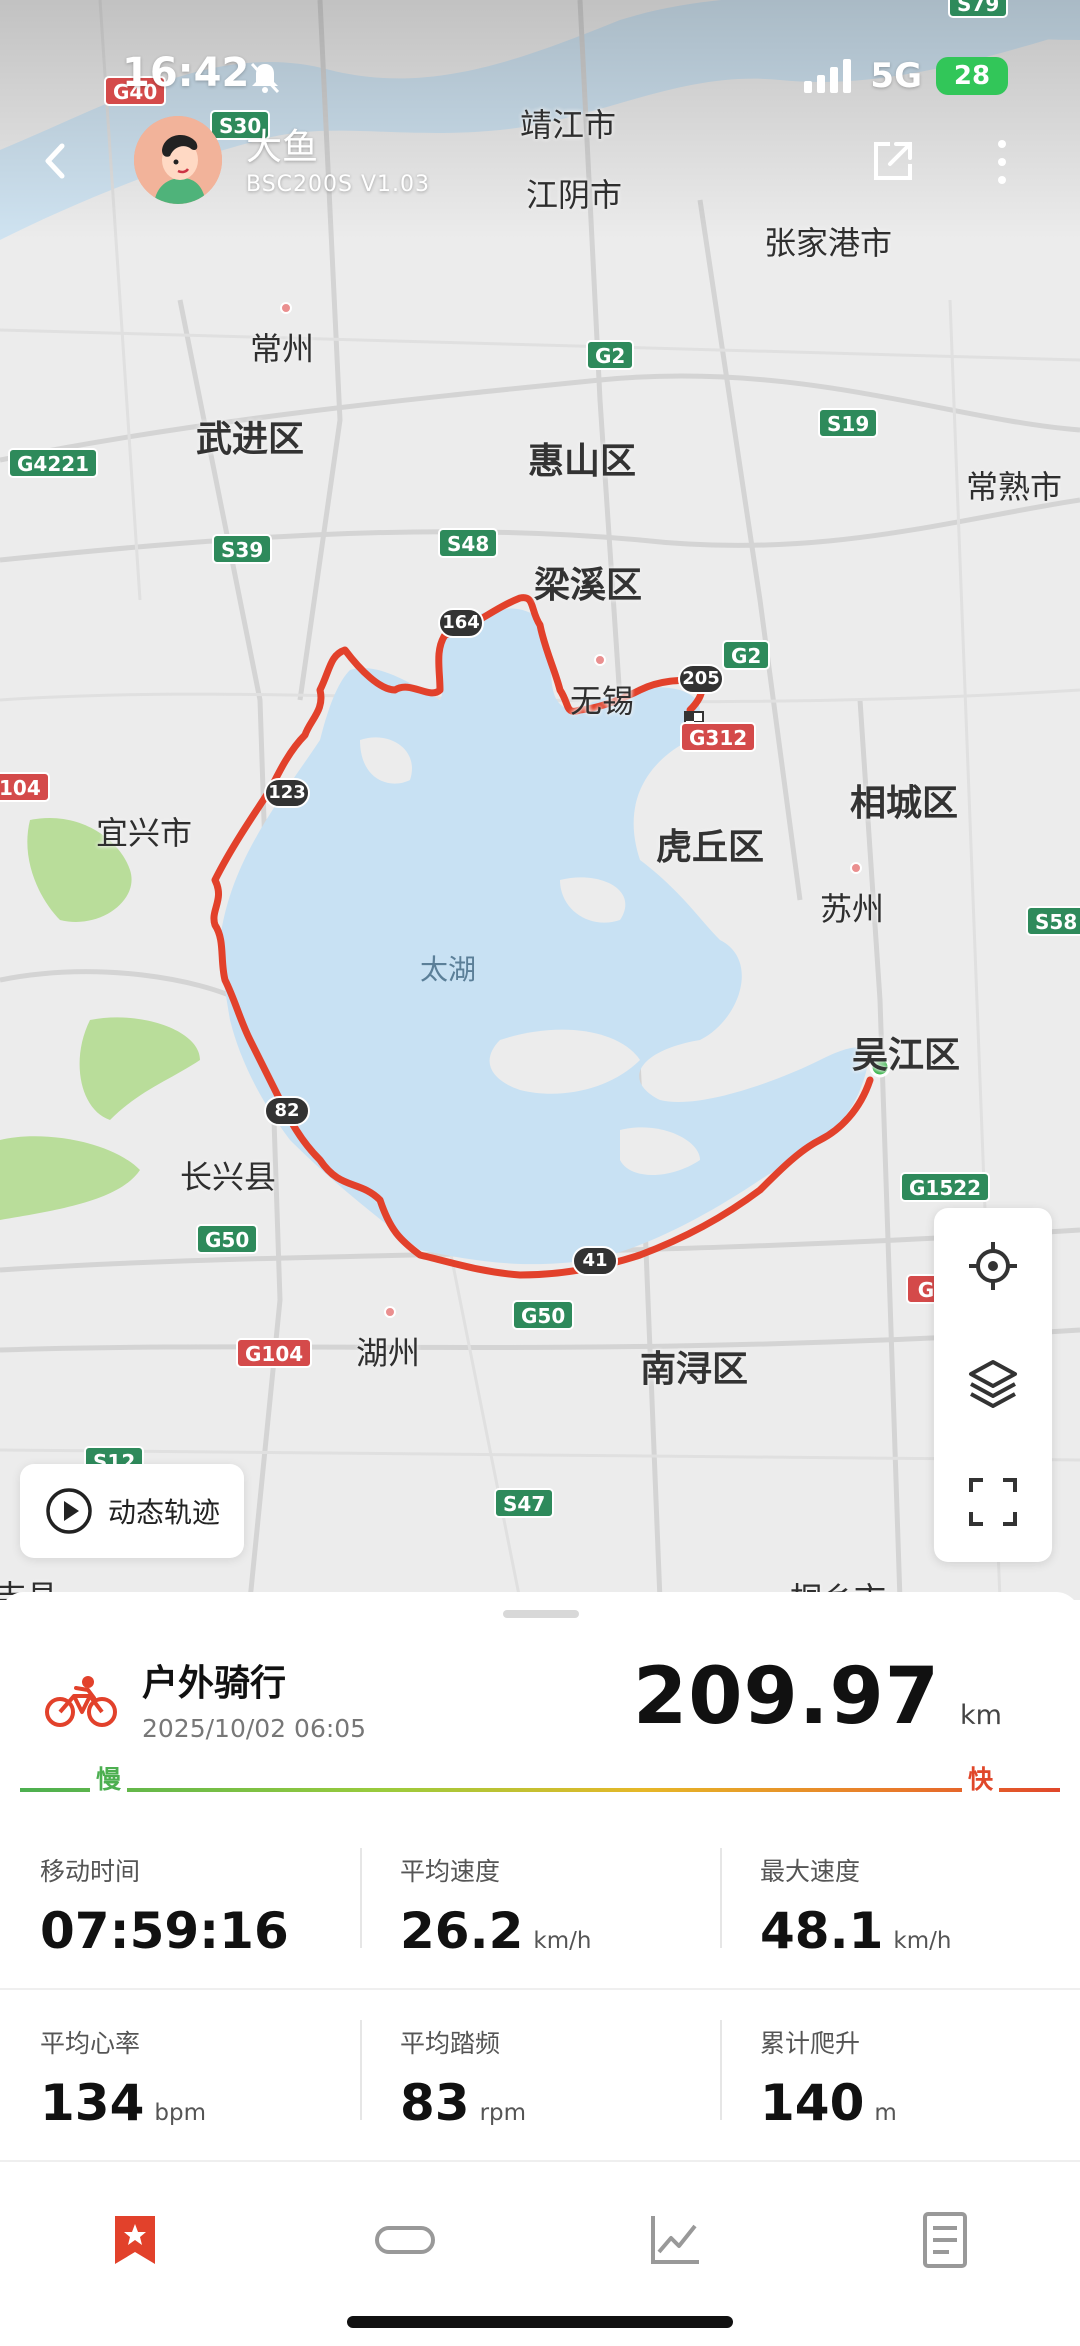  I want to click on stat-value: 26.2 km/h, so click(495, 1931).